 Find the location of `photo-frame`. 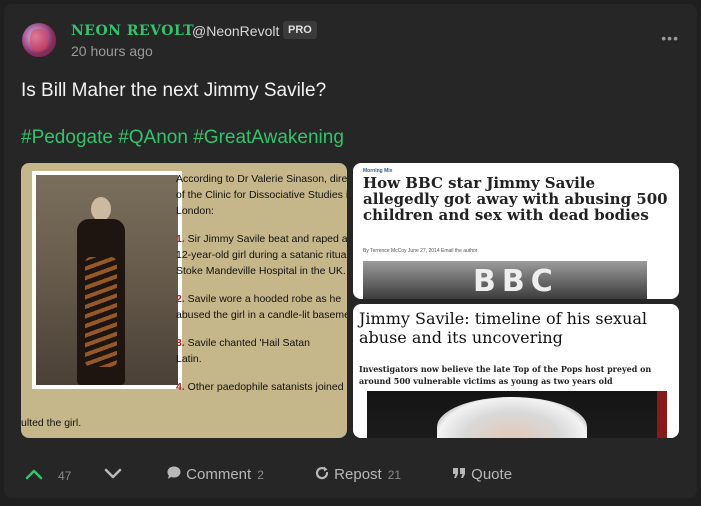

photo-frame is located at coordinates (107, 280).